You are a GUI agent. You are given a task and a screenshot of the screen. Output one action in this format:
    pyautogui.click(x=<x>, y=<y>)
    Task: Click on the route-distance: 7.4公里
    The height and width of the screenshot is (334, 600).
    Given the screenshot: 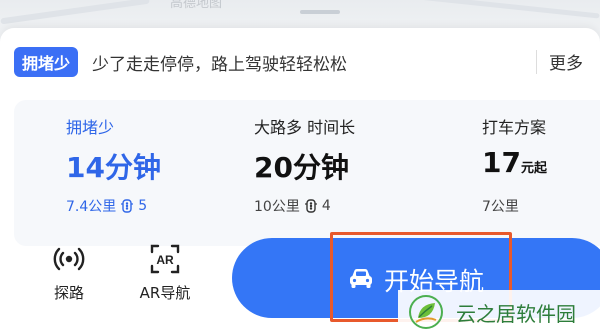 What is the action you would take?
    pyautogui.click(x=91, y=207)
    